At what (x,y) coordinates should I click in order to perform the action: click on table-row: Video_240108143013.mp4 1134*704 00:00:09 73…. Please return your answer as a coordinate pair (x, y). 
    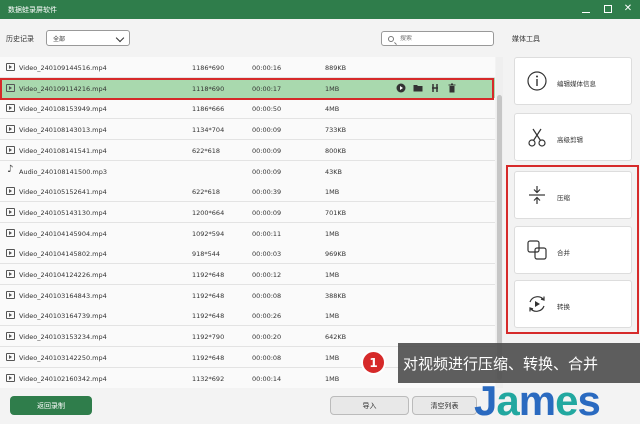
    Looking at the image, I should click on (247, 130).